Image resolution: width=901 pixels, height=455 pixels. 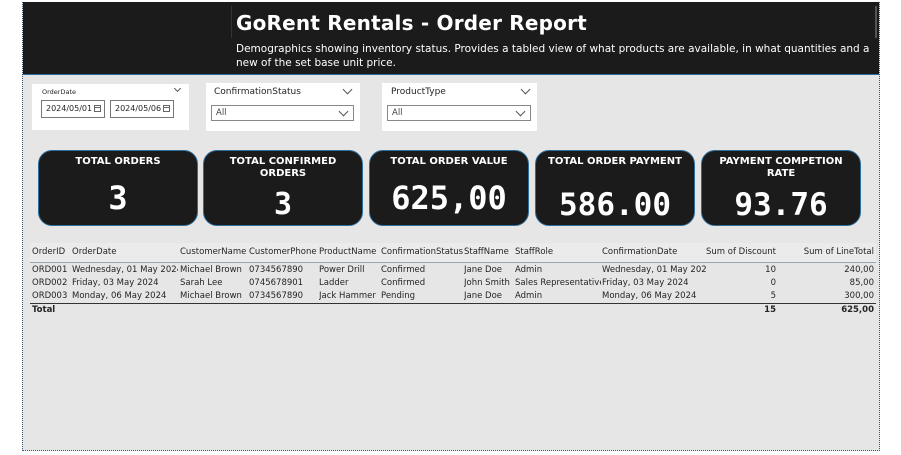 I want to click on kpi-total-confirmed-orders: TOTAL CONFIRMED ORDERS 3, so click(x=283, y=188).